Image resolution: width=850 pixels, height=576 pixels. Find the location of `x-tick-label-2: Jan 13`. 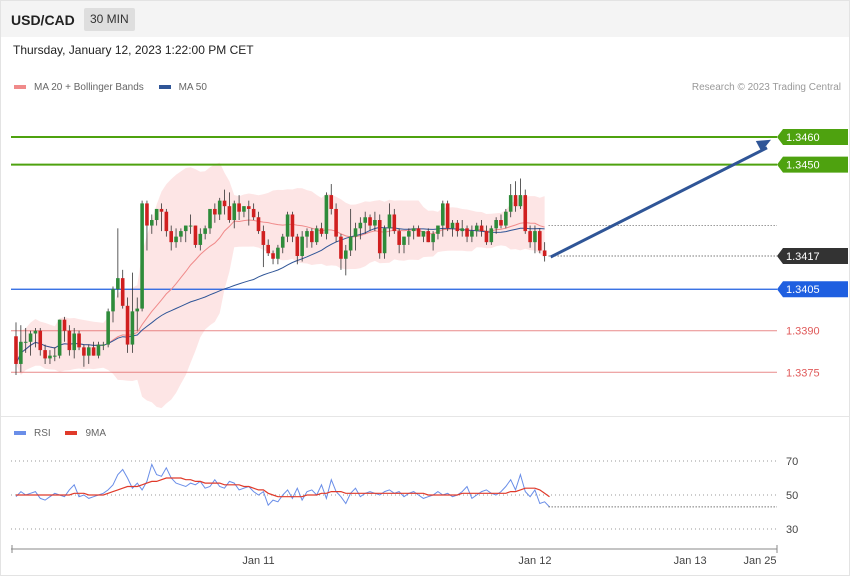

x-tick-label-2: Jan 13 is located at coordinates (690, 561).